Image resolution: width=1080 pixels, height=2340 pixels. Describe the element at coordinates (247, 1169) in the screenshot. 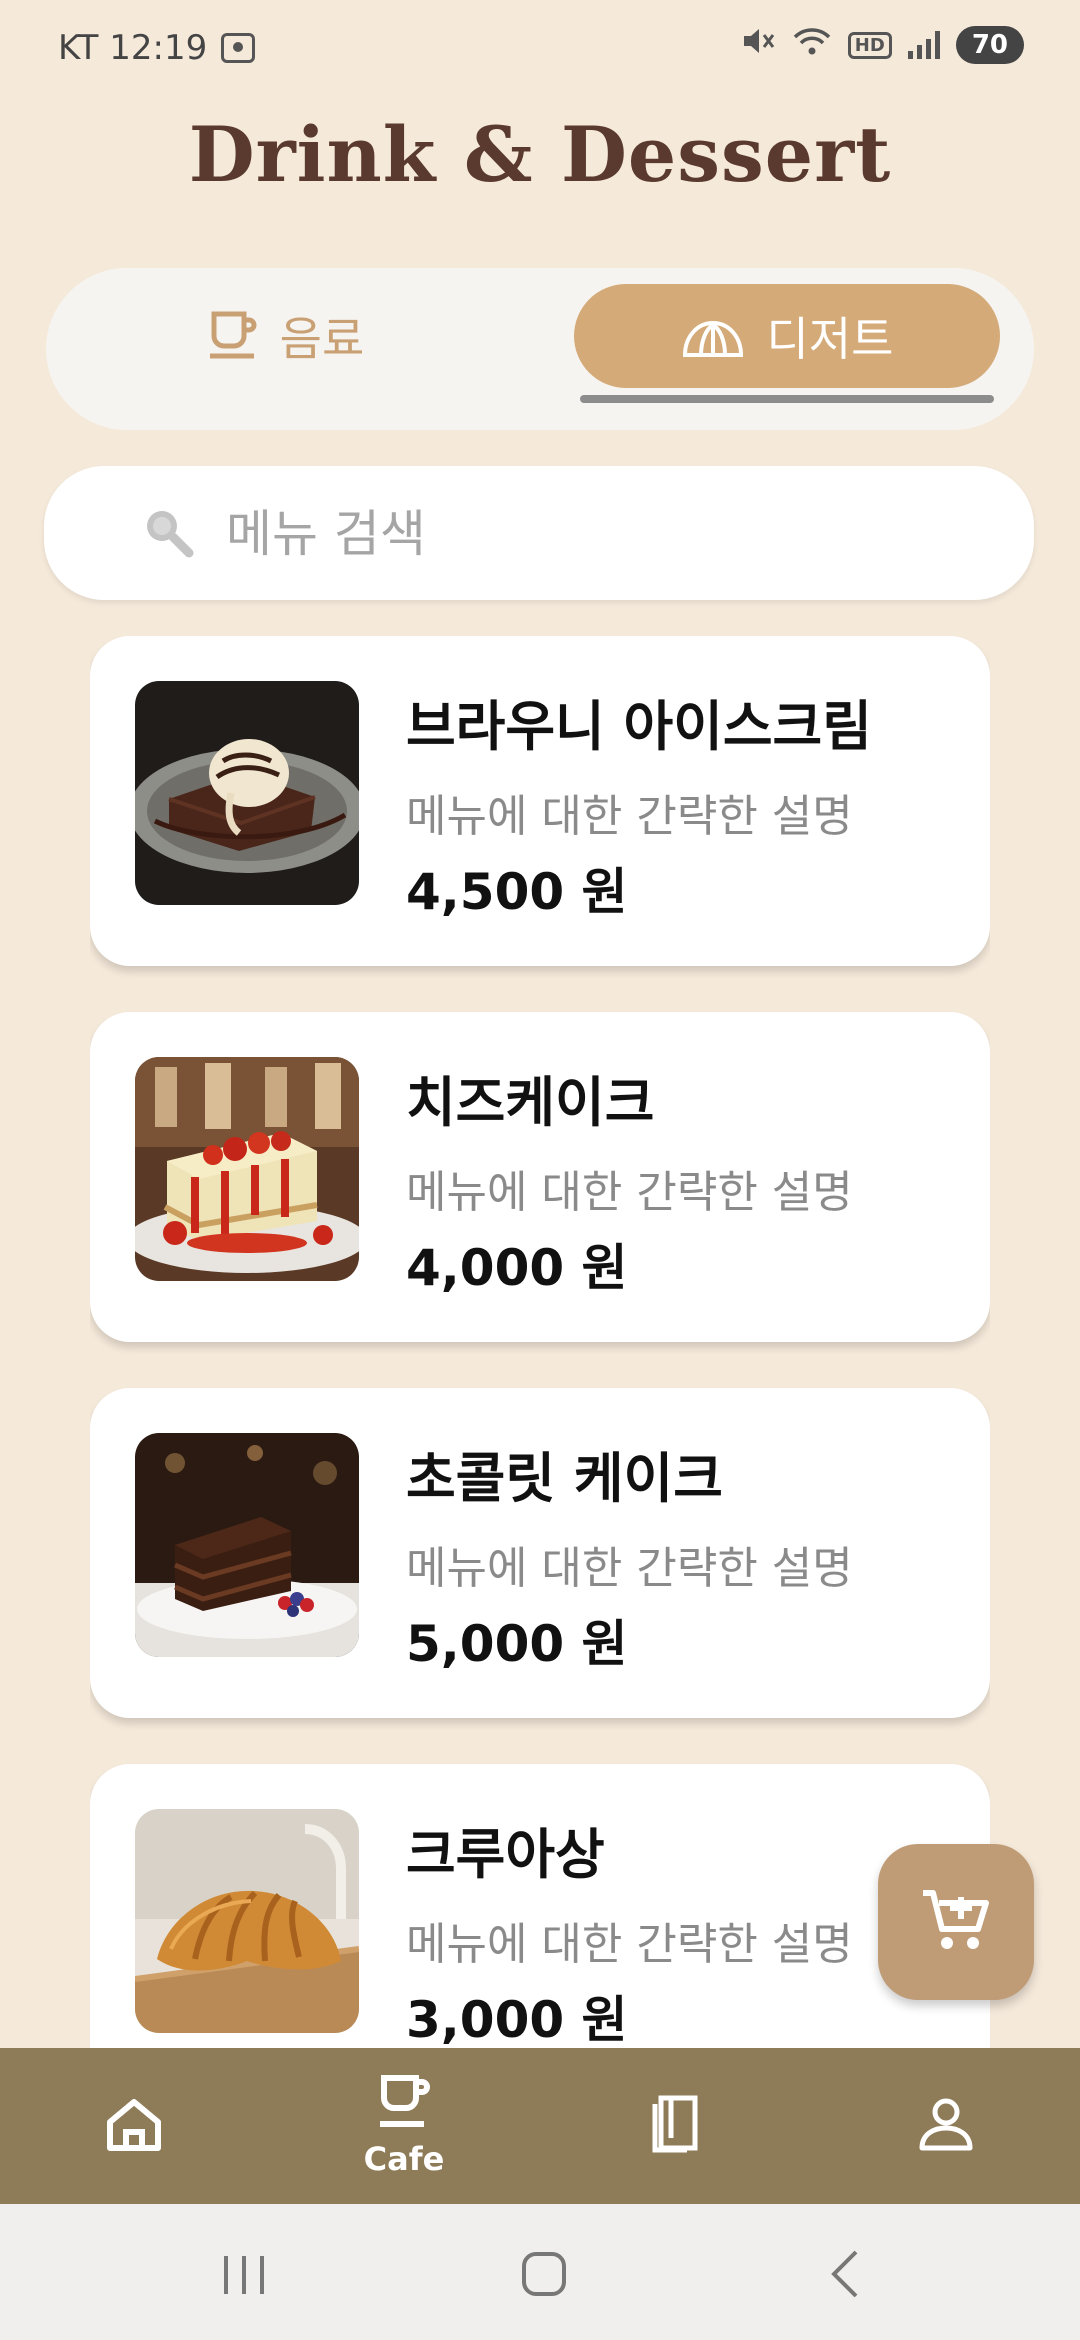

I see `menu-image-cheesecake` at that location.